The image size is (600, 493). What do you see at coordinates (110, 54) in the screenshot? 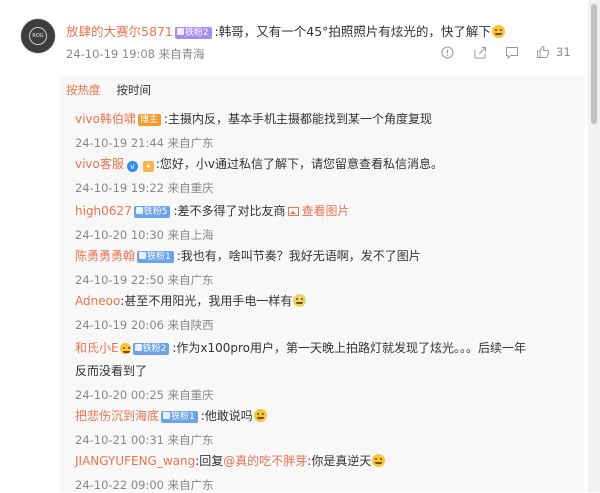
I see `main-comment-timestamp: 24-10-19 19:08` at bounding box center [110, 54].